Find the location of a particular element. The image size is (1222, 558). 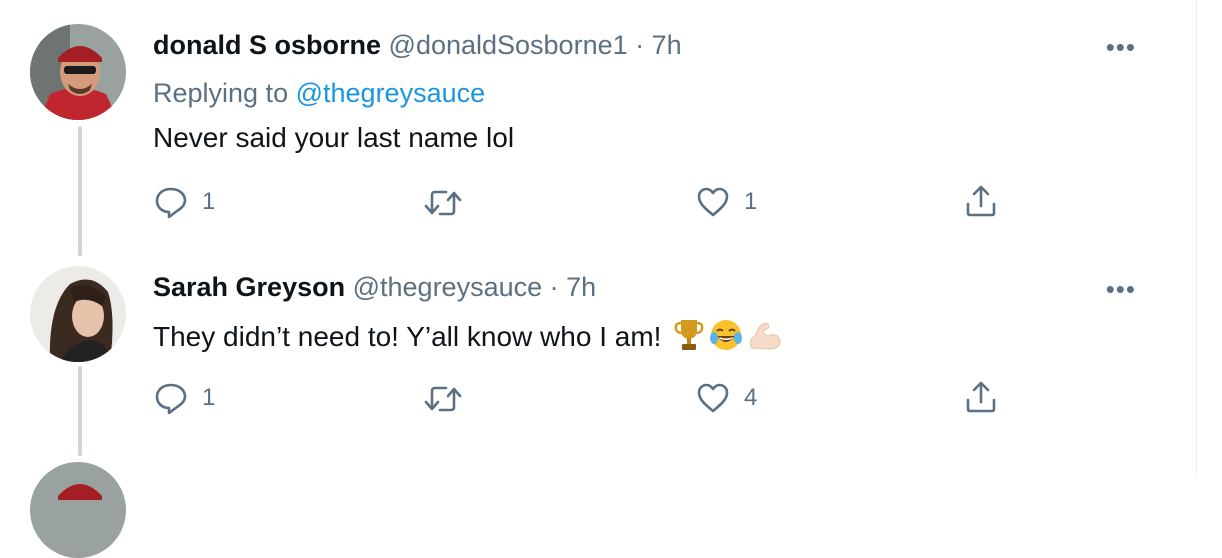

like-button: 4 is located at coordinates (726, 398).